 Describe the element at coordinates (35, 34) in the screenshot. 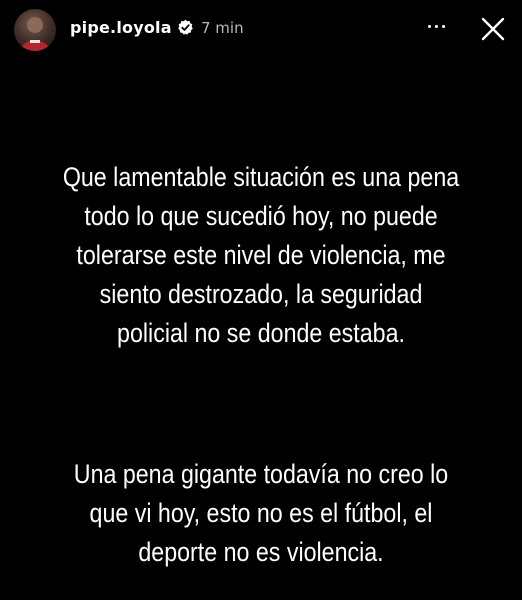

I see `avatar-image` at that location.